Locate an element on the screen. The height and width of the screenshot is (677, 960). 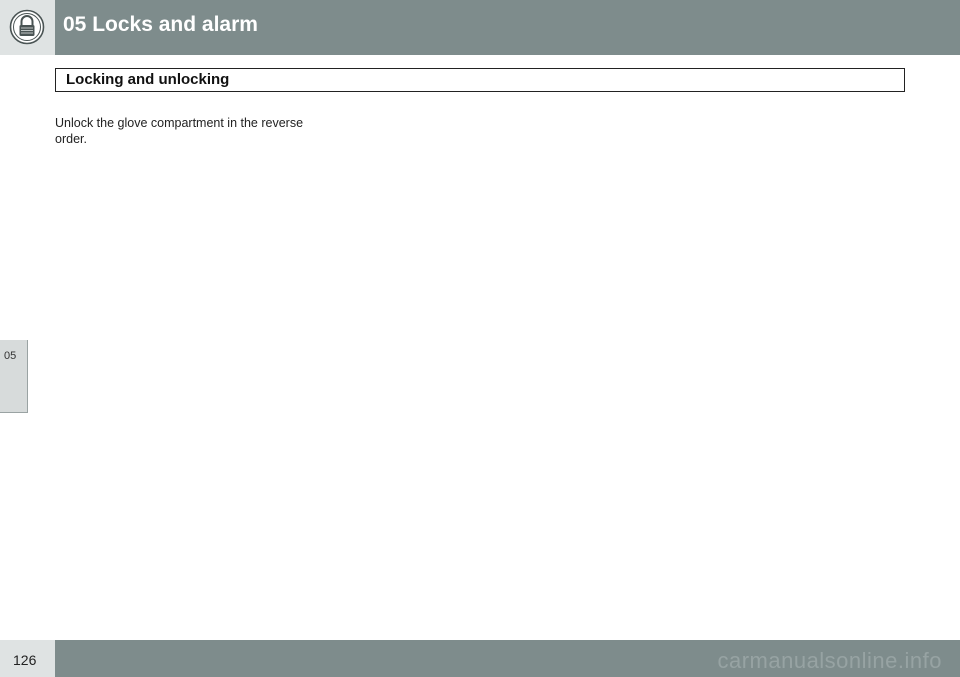
header-bar: 05 Locks and alarm is located at coordinates (507, 27).